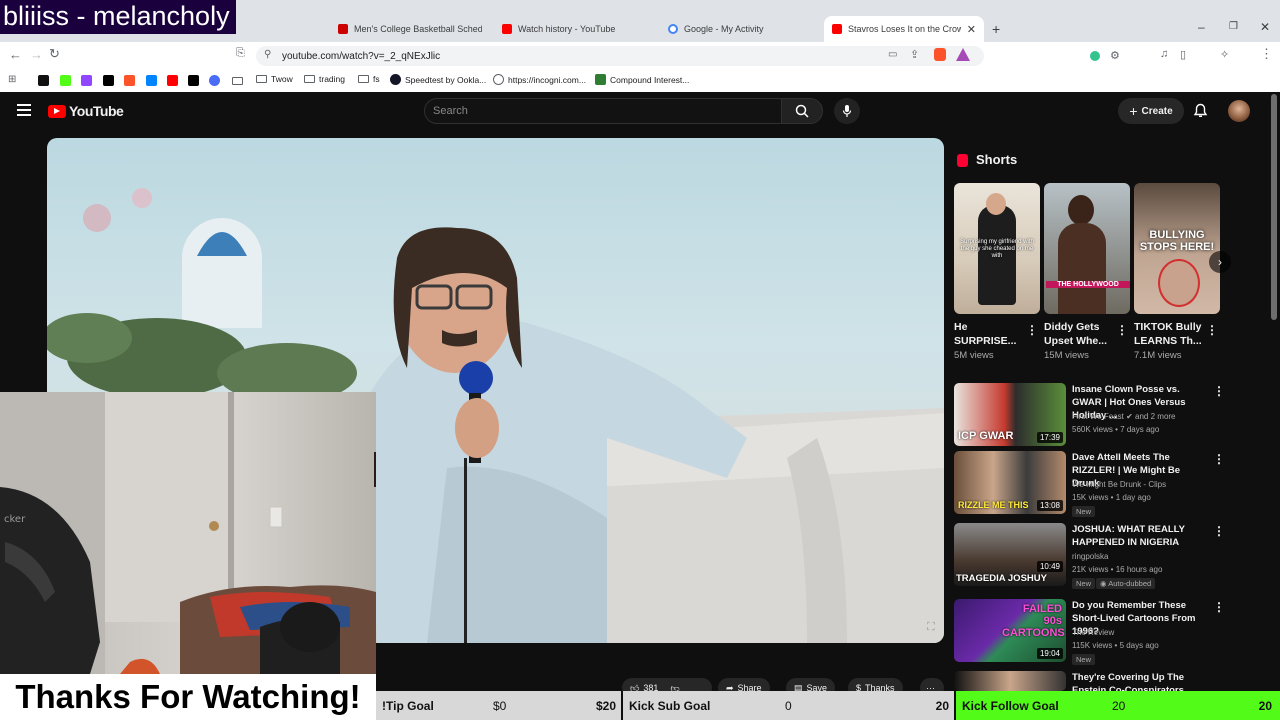 The width and height of the screenshot is (1280, 720). Describe the element at coordinates (1265, 27) in the screenshot. I see `close-window-icon: ✕` at that location.